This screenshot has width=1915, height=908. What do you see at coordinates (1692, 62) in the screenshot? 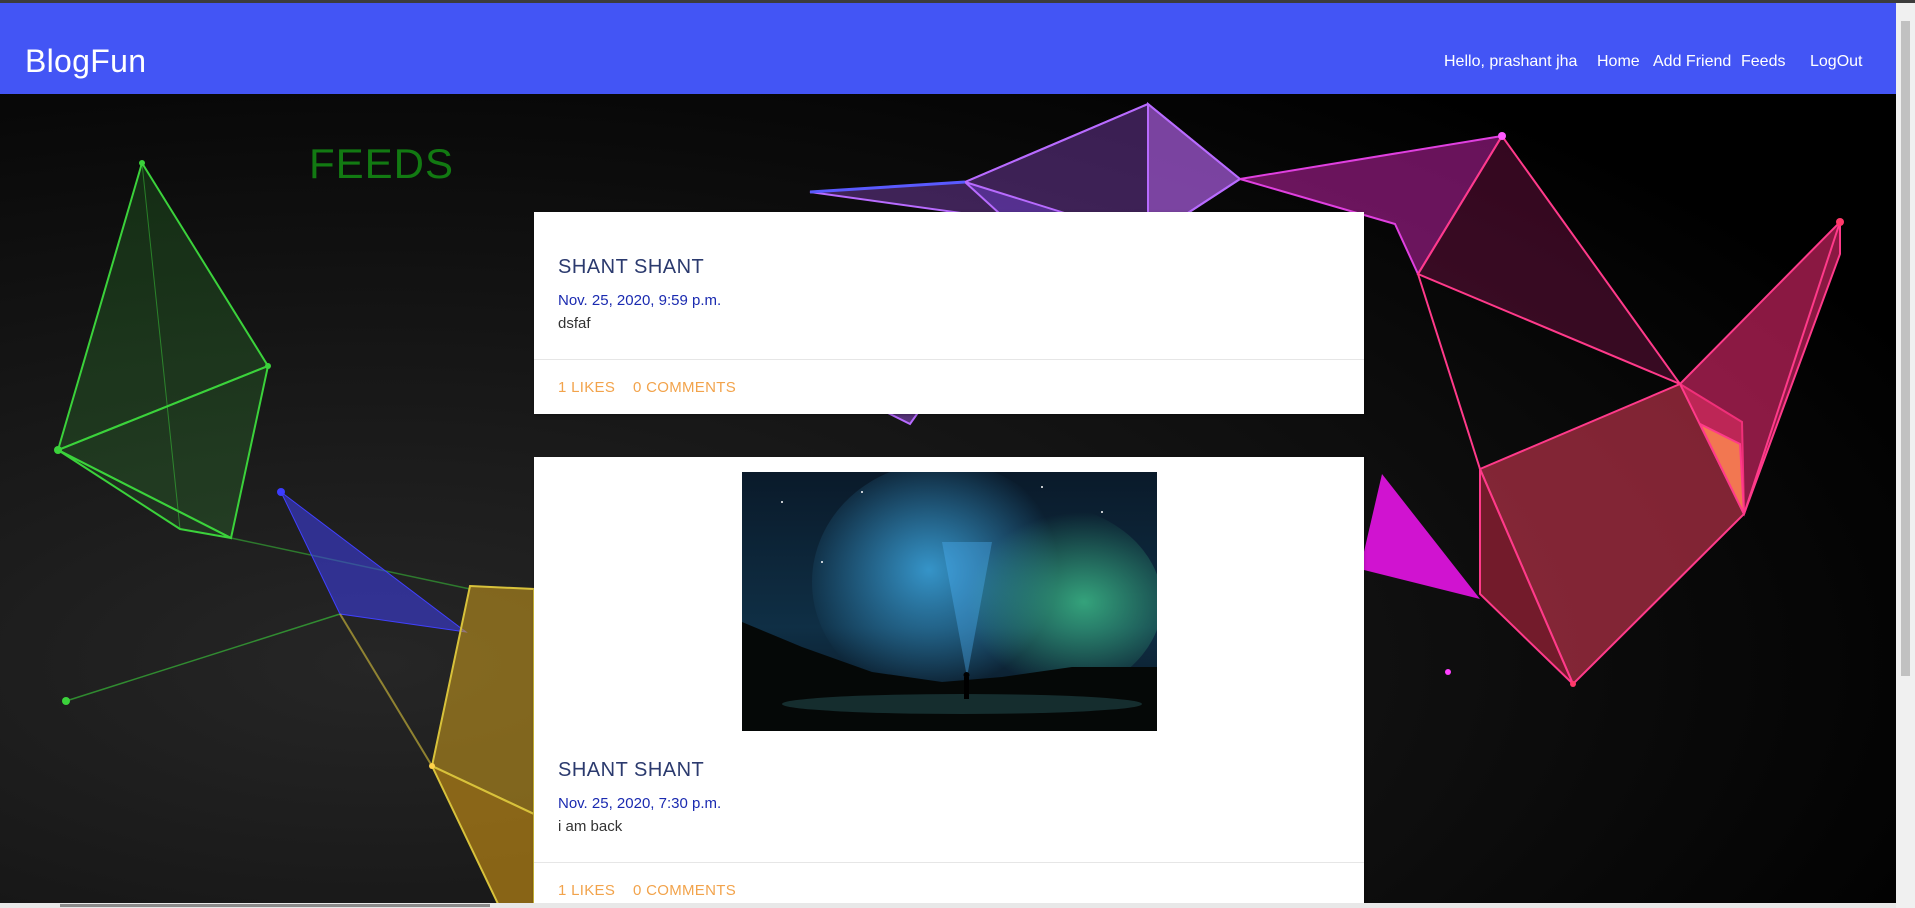
I see `nav-add-friend-link: Add Friend` at bounding box center [1692, 62].